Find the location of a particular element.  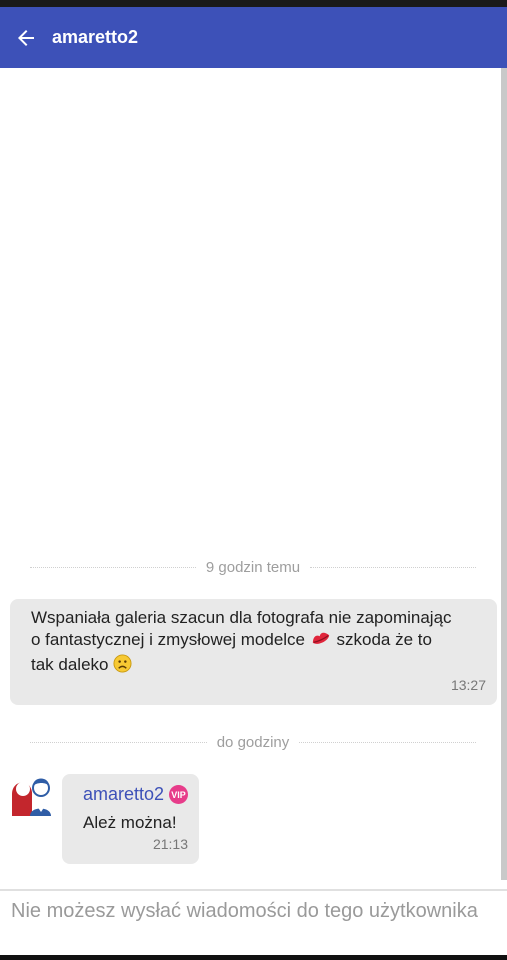

scrollbar-thumb is located at coordinates (504, 474).